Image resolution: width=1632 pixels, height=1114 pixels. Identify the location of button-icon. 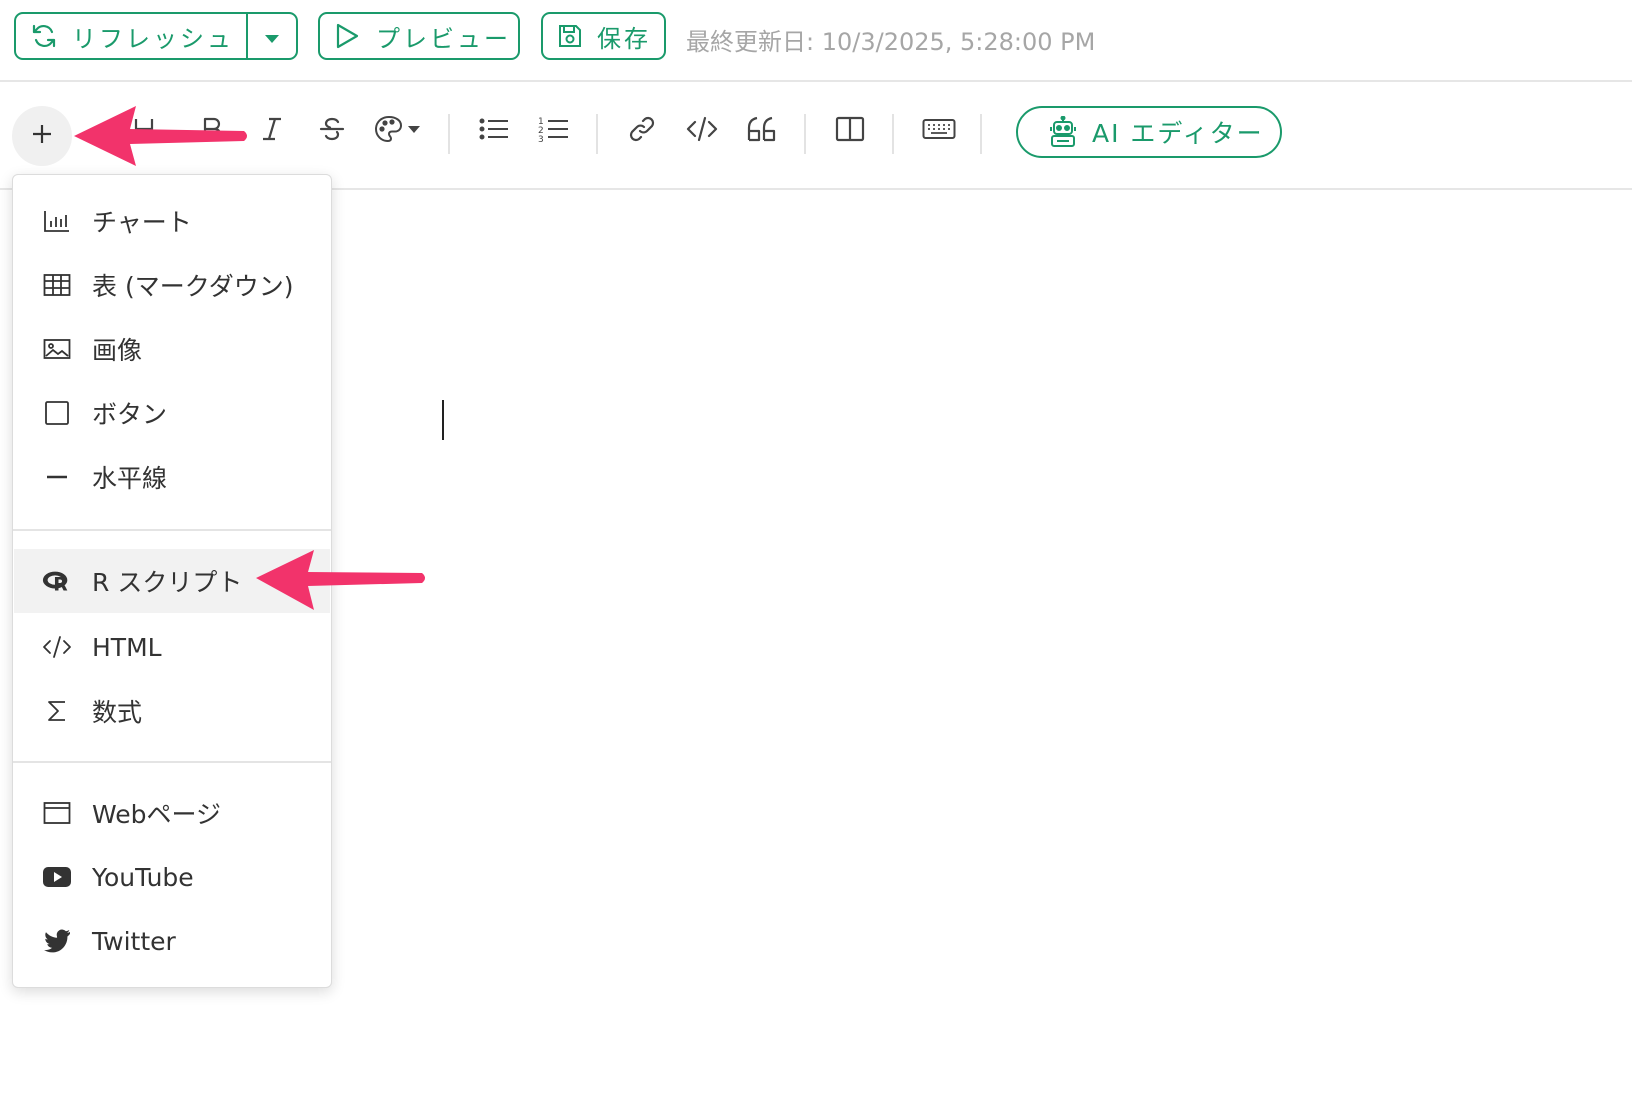
(57, 413).